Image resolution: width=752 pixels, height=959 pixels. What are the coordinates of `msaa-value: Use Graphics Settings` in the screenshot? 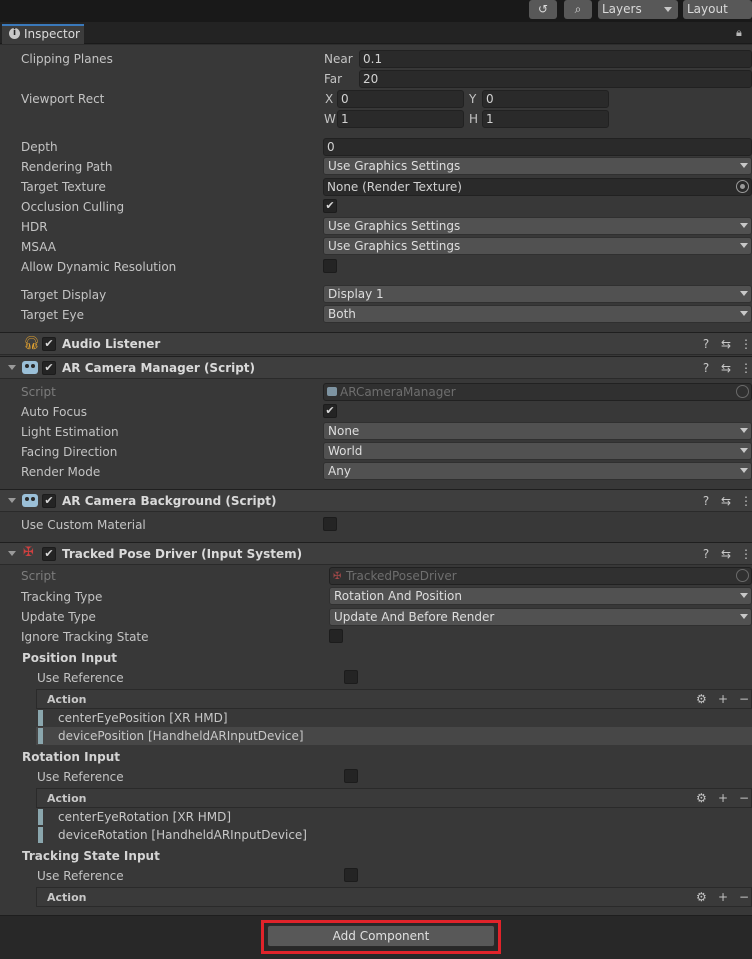 It's located at (394, 246).